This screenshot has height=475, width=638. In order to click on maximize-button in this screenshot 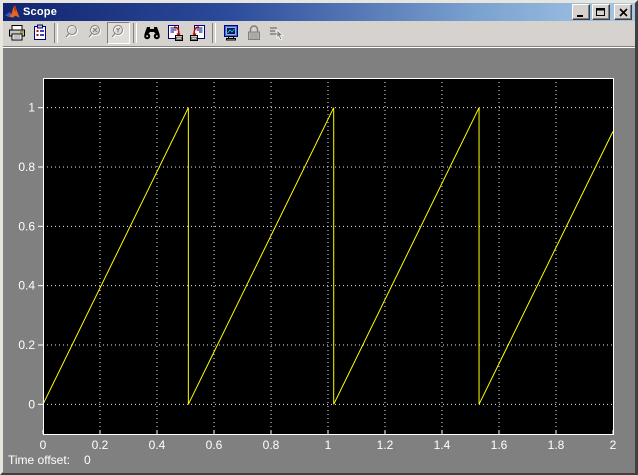, I will do `click(601, 12)`.